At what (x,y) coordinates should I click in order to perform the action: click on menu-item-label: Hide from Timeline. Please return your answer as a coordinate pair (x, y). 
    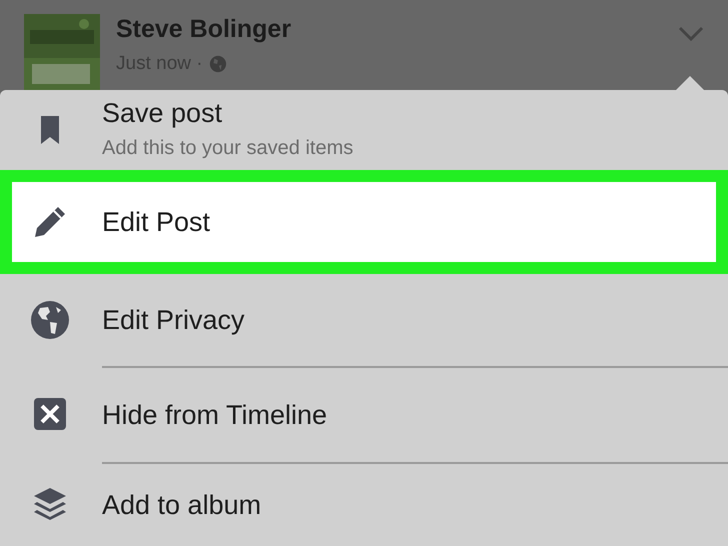
    Looking at the image, I should click on (215, 415).